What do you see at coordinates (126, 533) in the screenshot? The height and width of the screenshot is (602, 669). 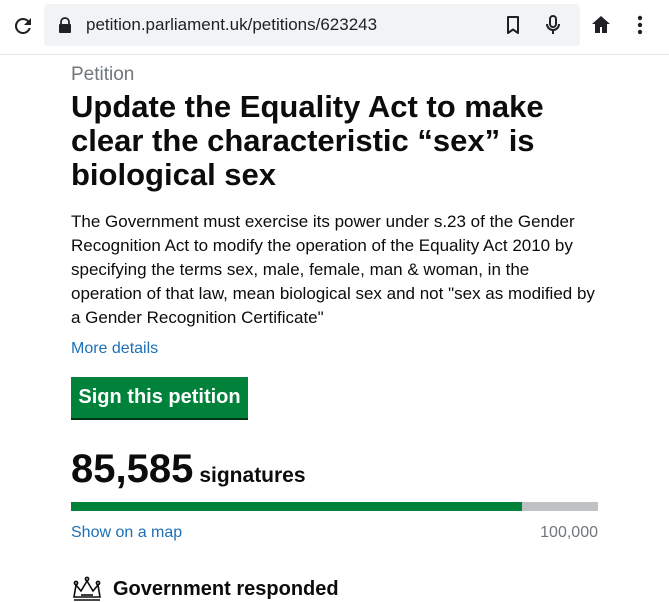 I see `show-on-map-link: Show on a map` at bounding box center [126, 533].